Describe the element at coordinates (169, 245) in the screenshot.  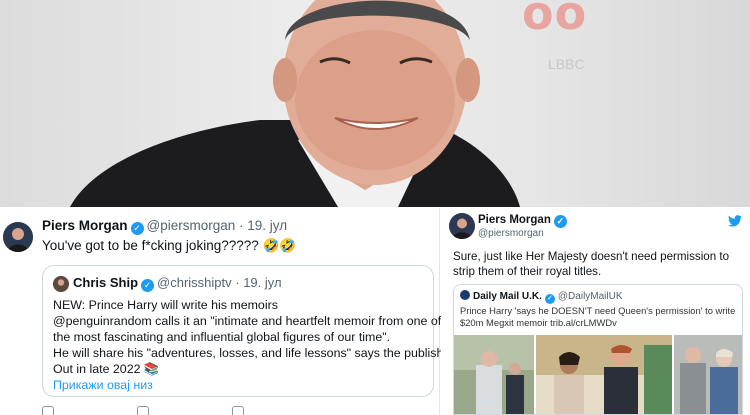
I see `tweet-text: You've got to be f*cking joking????? 🤣🤣` at that location.